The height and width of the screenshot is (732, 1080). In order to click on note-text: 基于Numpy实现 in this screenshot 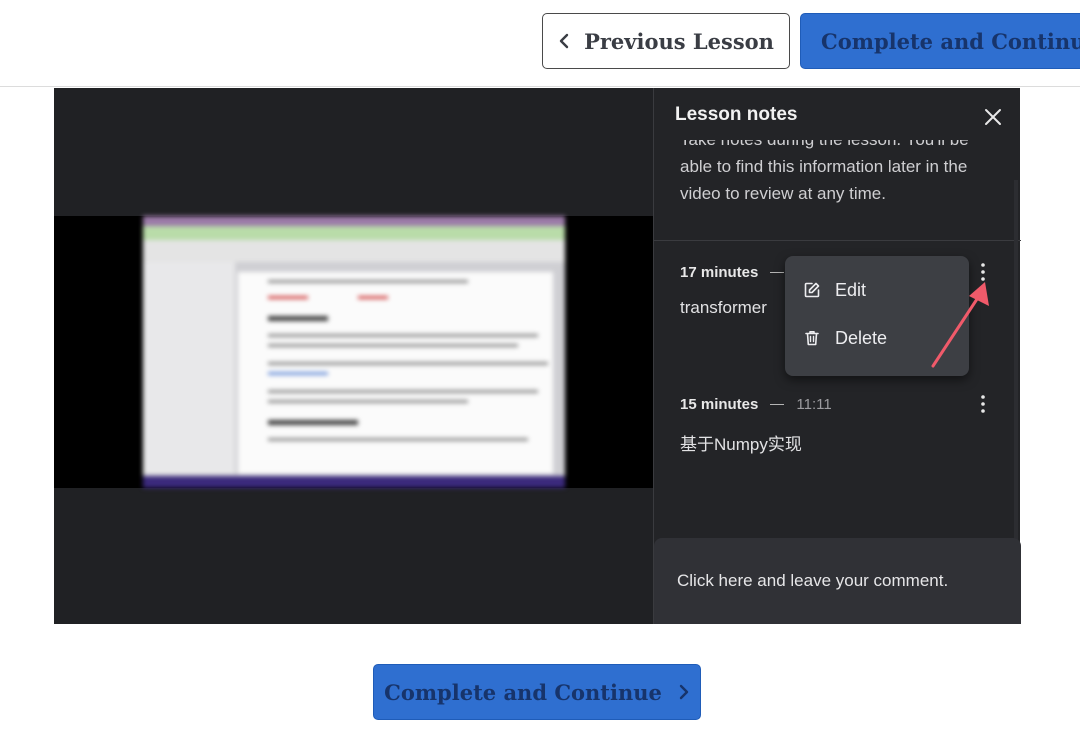, I will do `click(741, 444)`.